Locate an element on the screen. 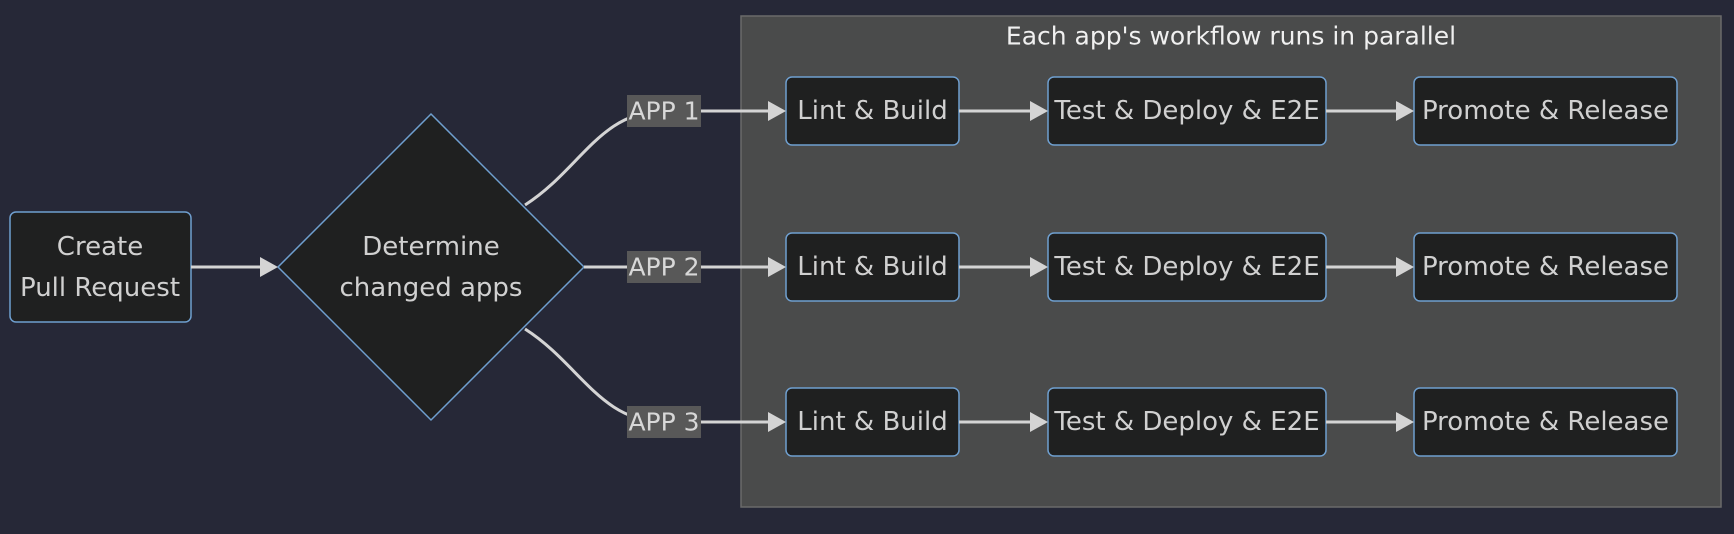  edge-label-app-1: APP 1 is located at coordinates (664, 111).